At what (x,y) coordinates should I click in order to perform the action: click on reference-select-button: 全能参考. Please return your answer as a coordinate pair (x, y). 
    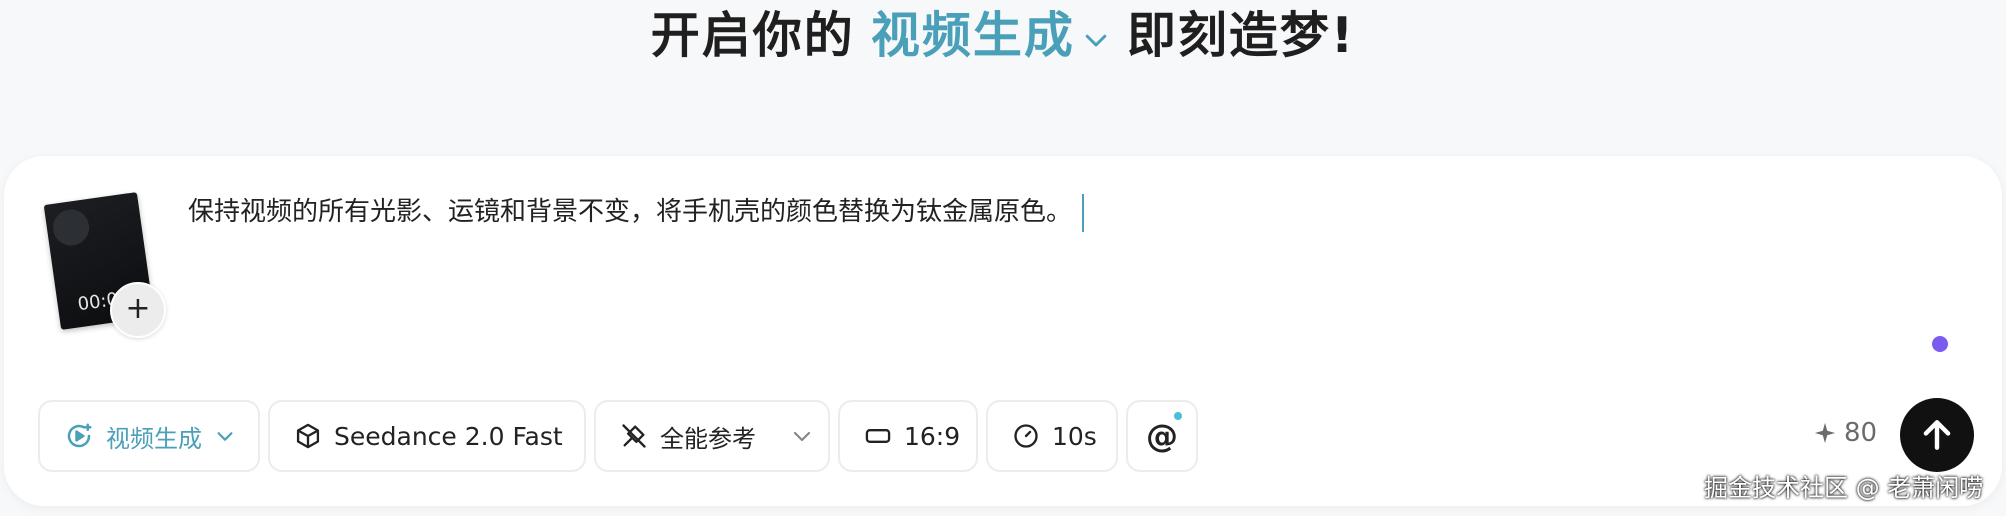
    Looking at the image, I should click on (712, 436).